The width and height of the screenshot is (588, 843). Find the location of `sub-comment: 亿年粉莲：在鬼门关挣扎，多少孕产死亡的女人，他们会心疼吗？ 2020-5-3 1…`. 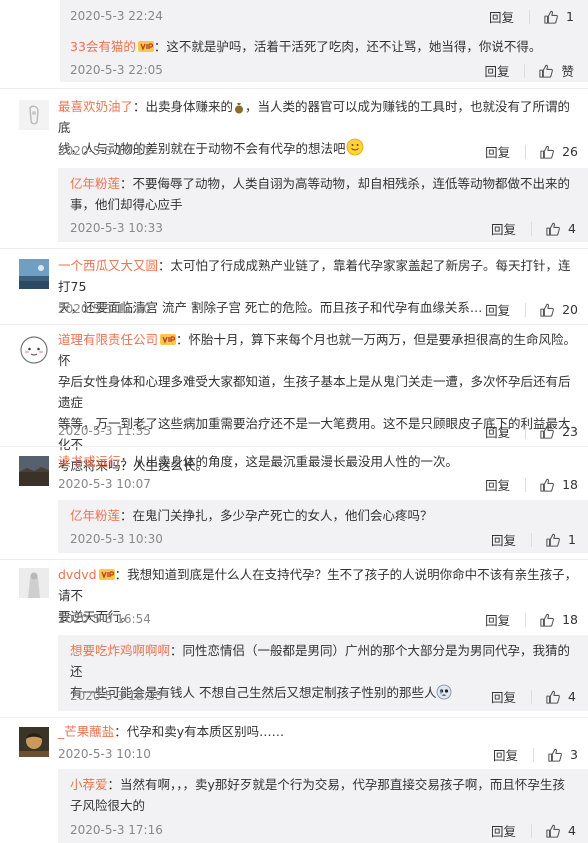

sub-comment: 亿年粉莲：在鬼门关挣扎，多少孕产死亡的女人，他们会心疼吗？ 2020-5-3 1… is located at coordinates (323, 526).